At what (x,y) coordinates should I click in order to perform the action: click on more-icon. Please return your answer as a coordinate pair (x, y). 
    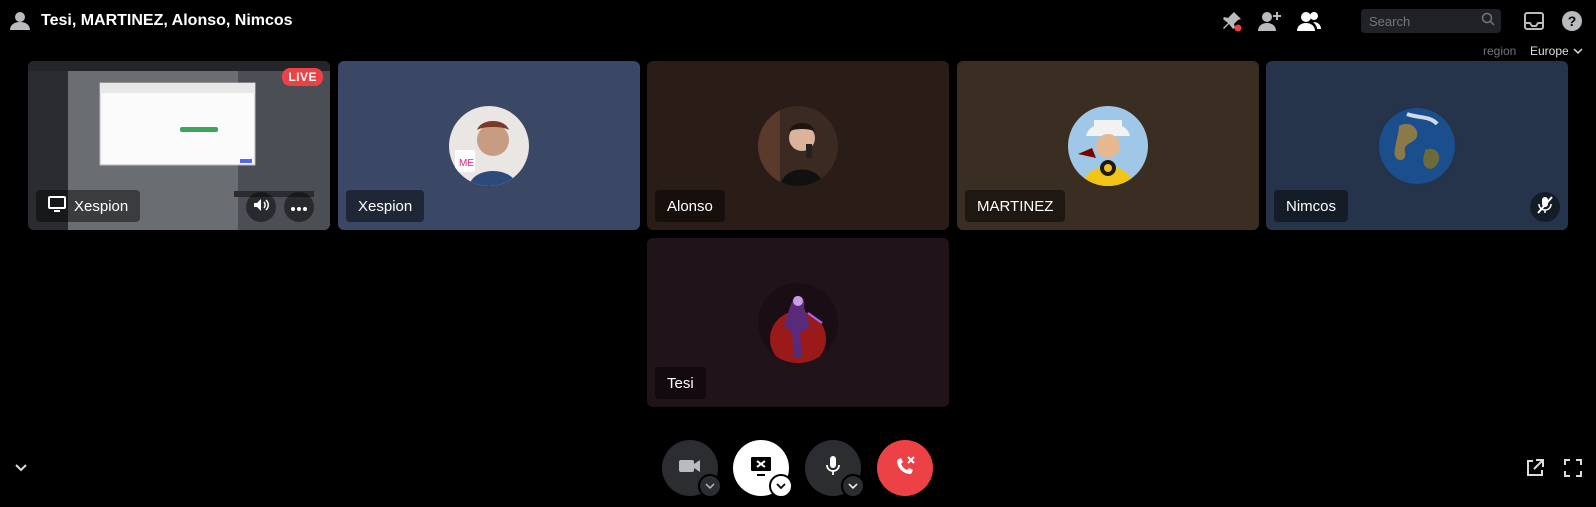
    Looking at the image, I should click on (299, 207).